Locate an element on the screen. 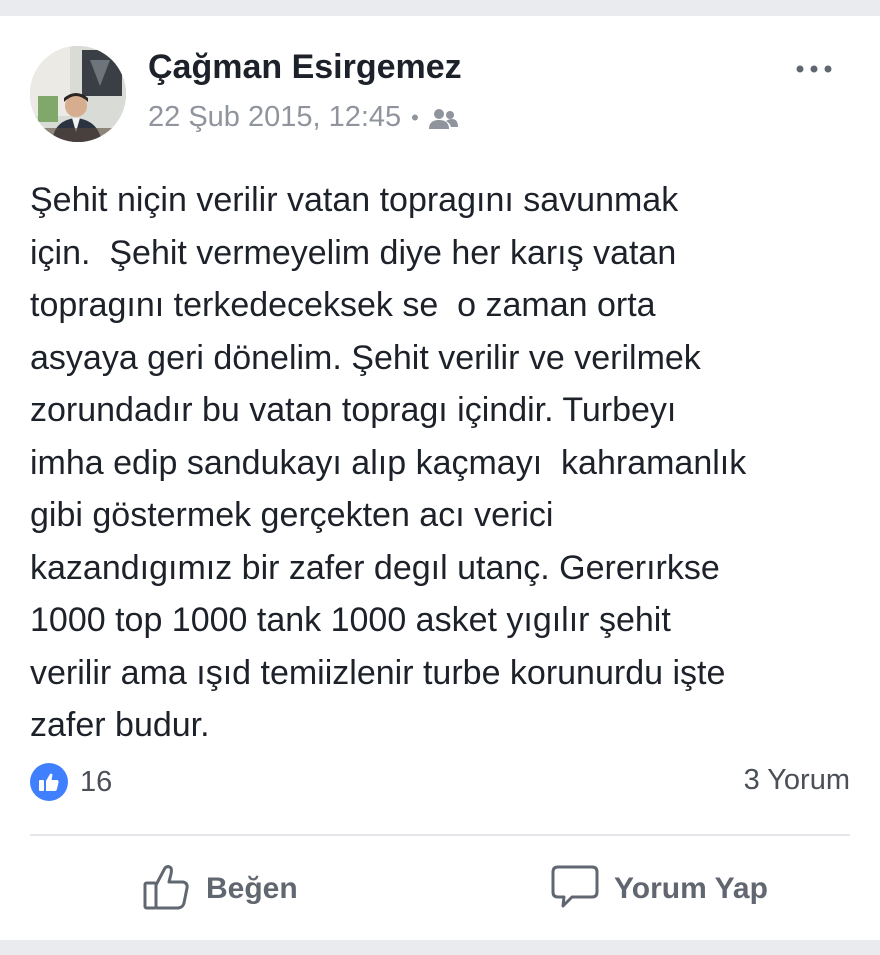 The height and width of the screenshot is (955, 880). avatar is located at coordinates (78, 94).